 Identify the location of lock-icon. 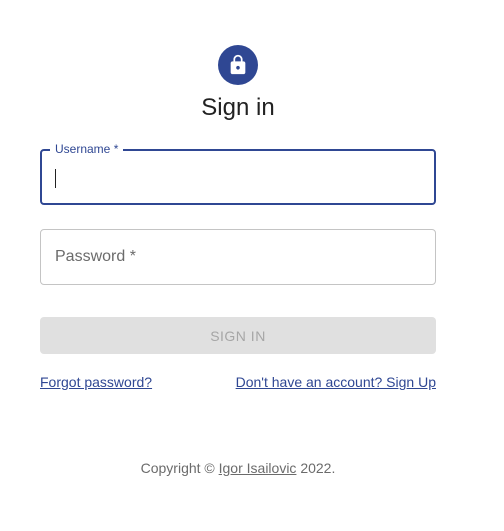
(238, 64).